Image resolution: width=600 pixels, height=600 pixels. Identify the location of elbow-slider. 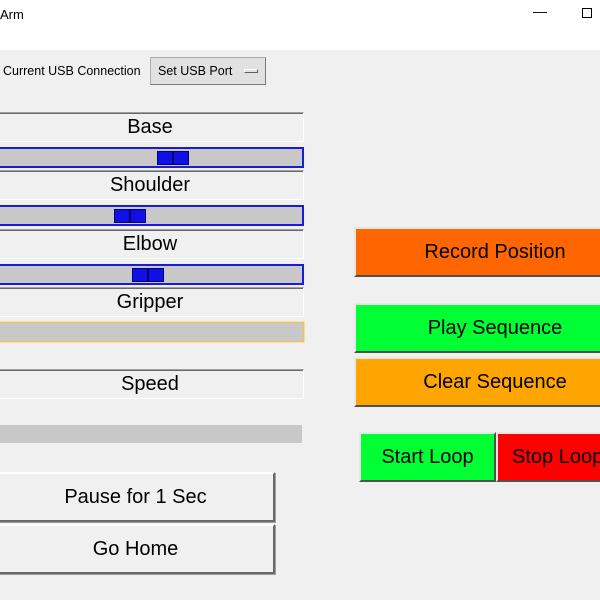
(152, 274).